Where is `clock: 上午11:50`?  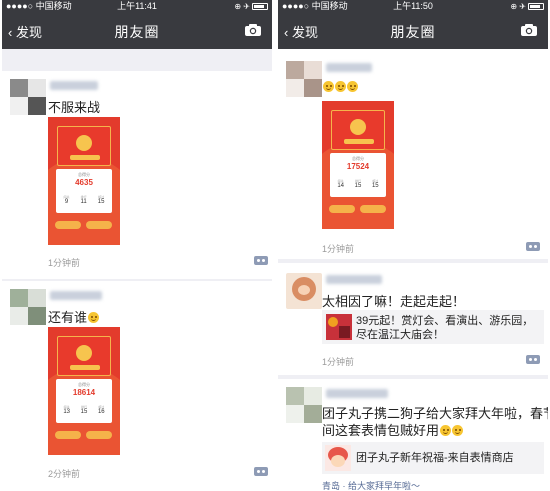
clock: 上午11:50 is located at coordinates (413, 6).